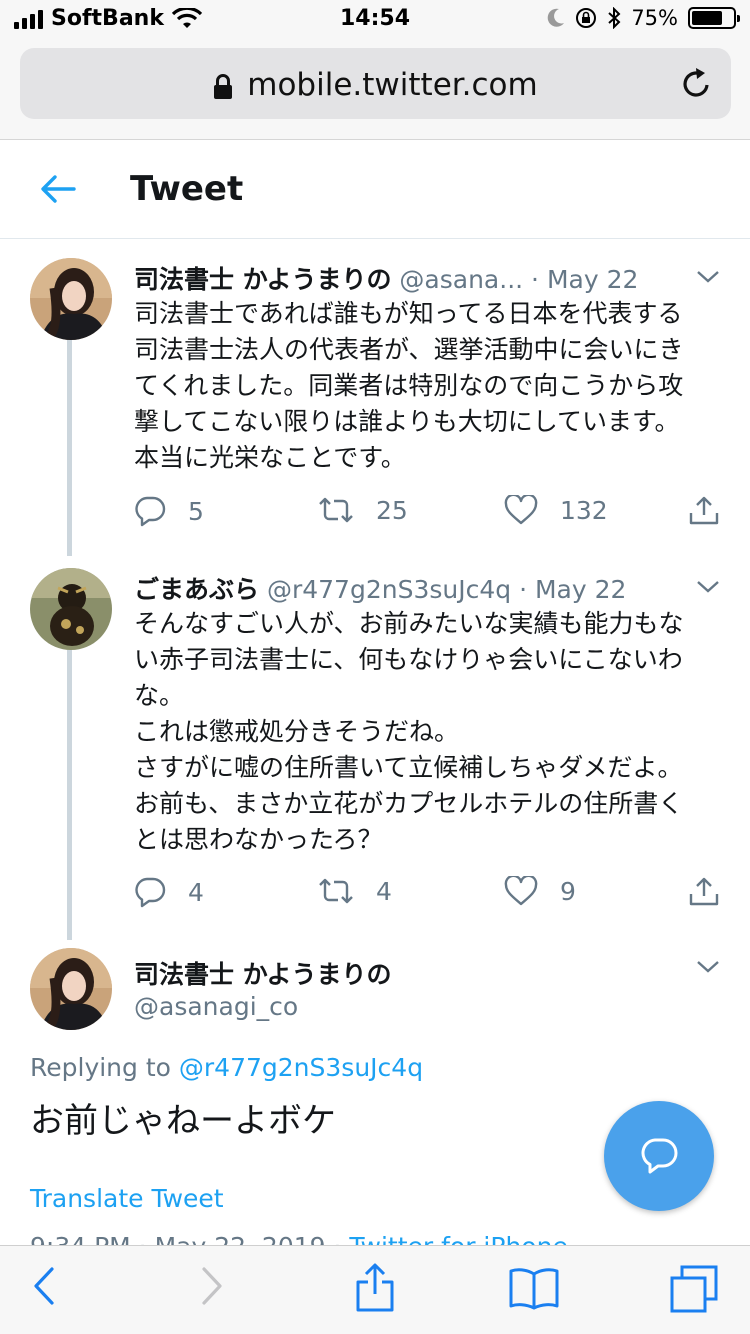 This screenshot has width=750, height=1334. I want to click on main-tweet-text: お前じゃねーよボケ, so click(183, 1121).